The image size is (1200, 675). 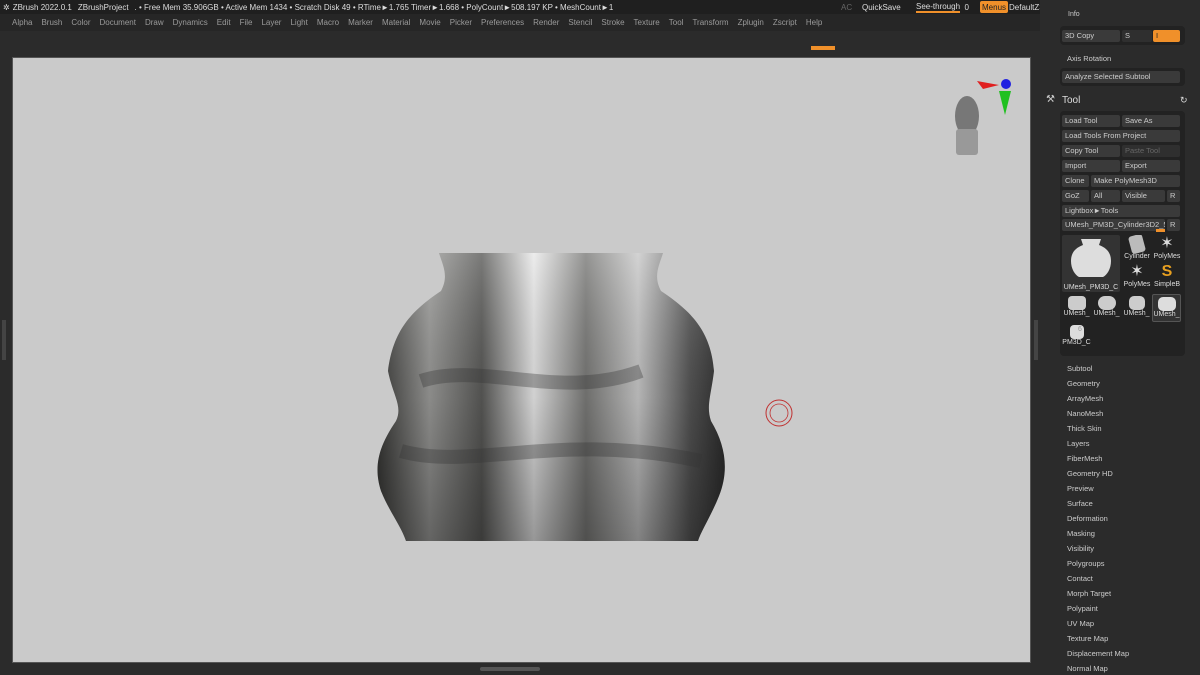 I want to click on tool-thumb-umesh-3: UMesh_, so click(x=1106, y=308).